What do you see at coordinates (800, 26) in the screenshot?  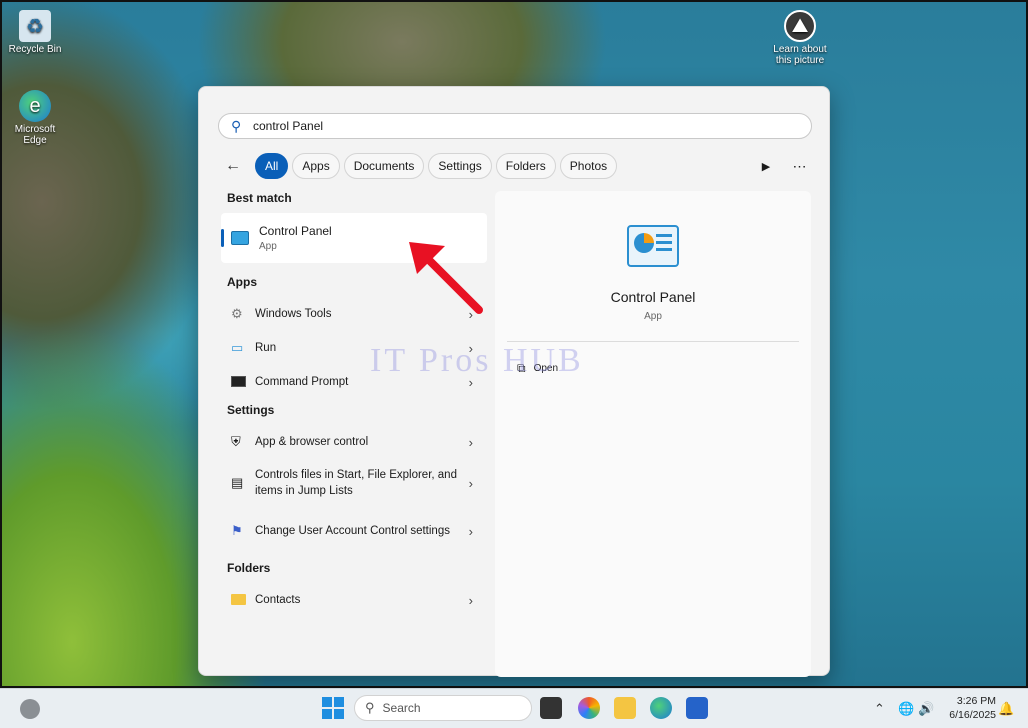 I see `picture-info-icon: ⛰` at bounding box center [800, 26].